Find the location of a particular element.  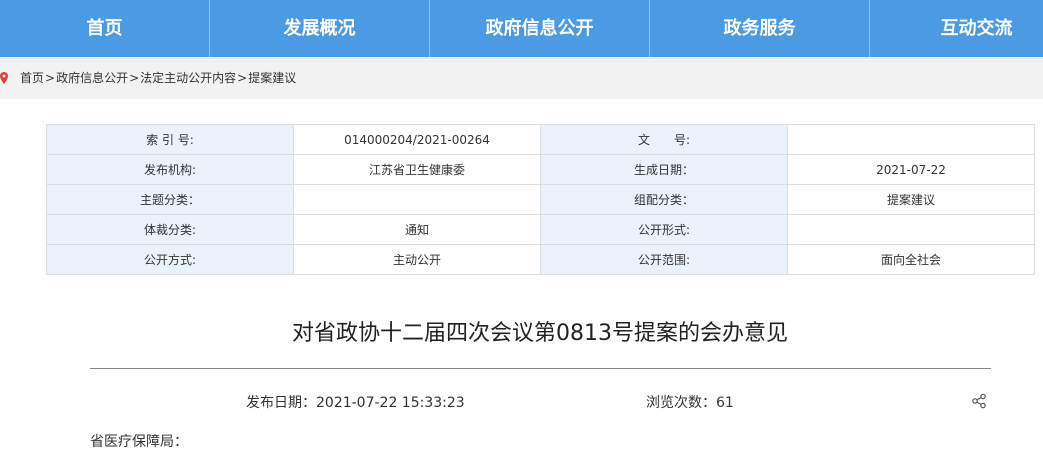

meta-label: 文 号: is located at coordinates (664, 139).